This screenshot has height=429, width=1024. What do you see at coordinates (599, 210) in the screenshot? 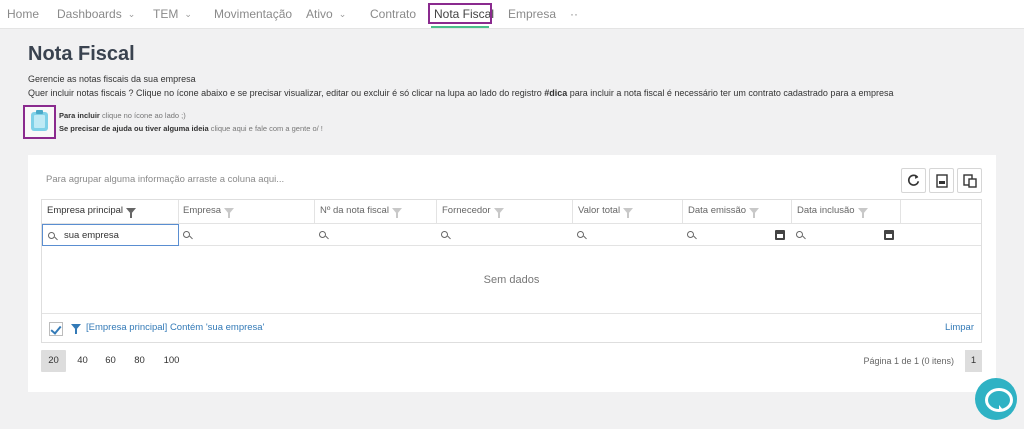
I see `column-label: Valor total` at bounding box center [599, 210].